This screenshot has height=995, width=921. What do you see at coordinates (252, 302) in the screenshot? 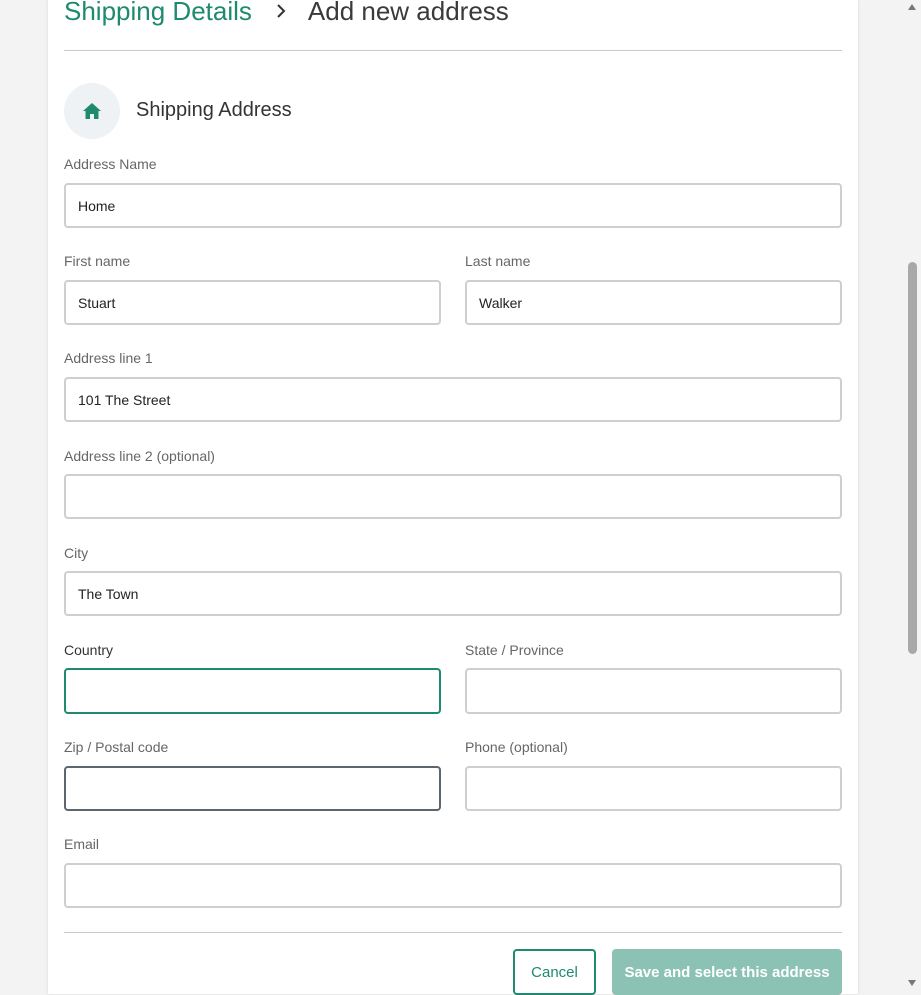
I see `first-name-input` at bounding box center [252, 302].